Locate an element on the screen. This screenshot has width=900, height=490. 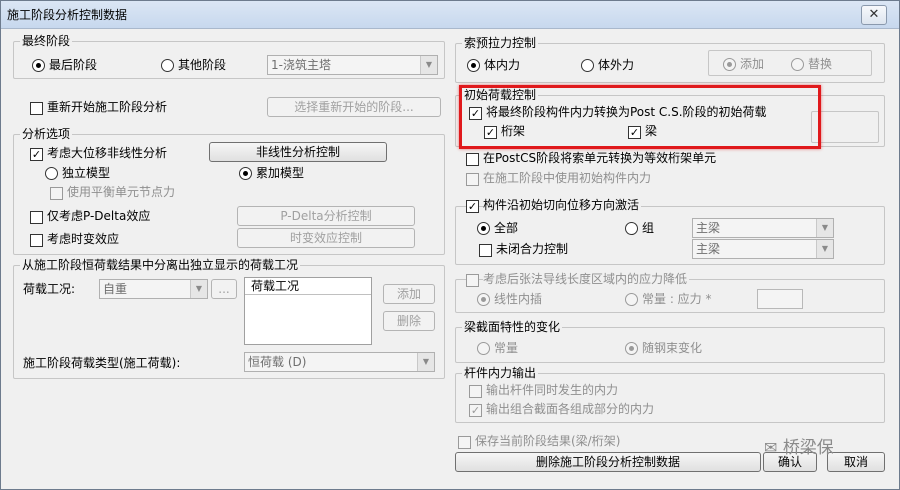
post-tension-label: 考虑后张法导线长度区域内的应力降低 is located at coordinates (586, 279).